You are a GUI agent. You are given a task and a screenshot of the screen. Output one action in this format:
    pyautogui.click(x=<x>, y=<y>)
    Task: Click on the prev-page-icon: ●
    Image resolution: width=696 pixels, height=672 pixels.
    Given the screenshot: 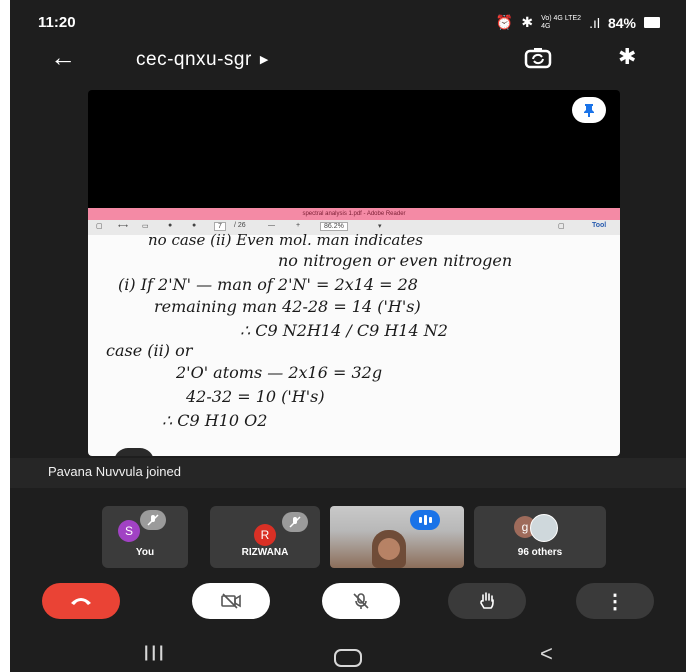 What is the action you would take?
    pyautogui.click(x=170, y=225)
    